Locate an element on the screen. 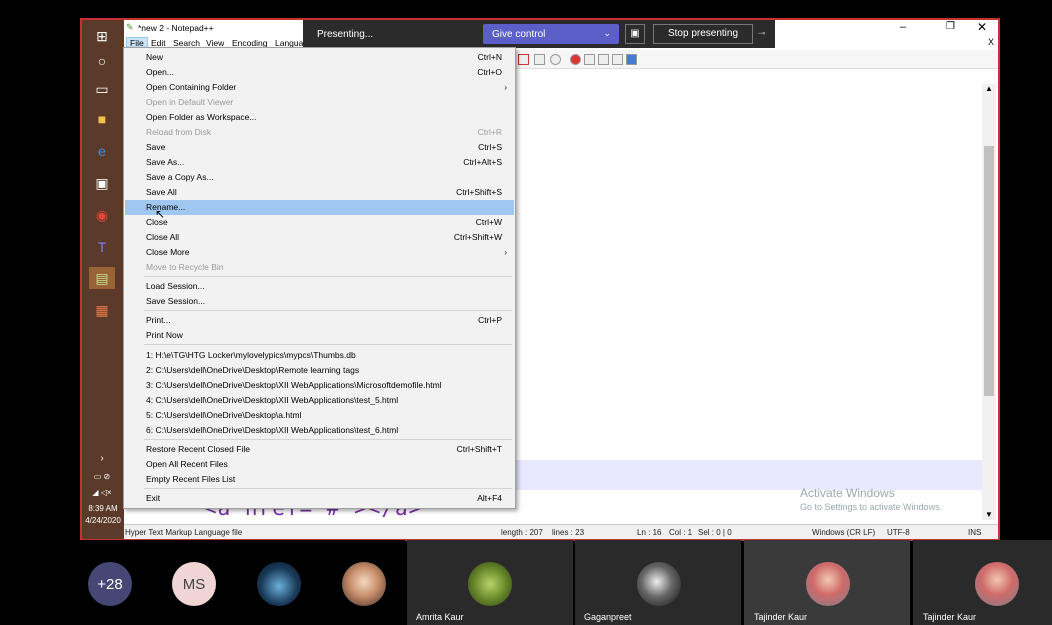  teams-icon: T is located at coordinates (102, 247).